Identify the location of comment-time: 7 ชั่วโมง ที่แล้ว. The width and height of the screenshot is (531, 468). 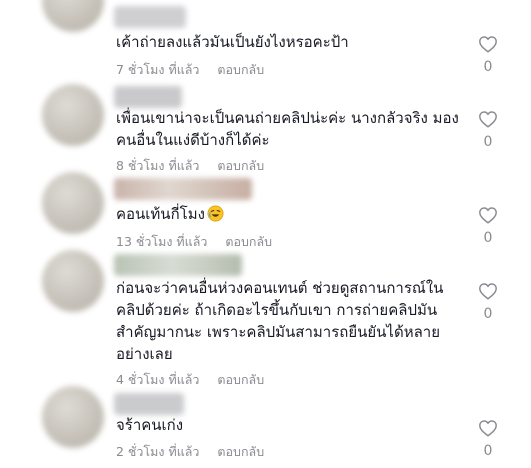
(158, 69).